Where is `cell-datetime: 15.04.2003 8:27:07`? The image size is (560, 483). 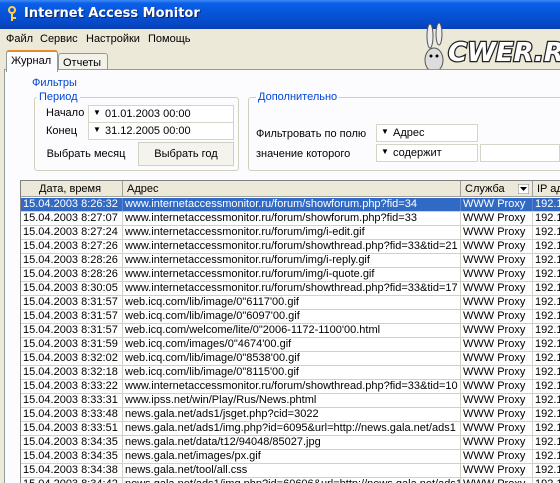 cell-datetime: 15.04.2003 8:27:07 is located at coordinates (72, 218).